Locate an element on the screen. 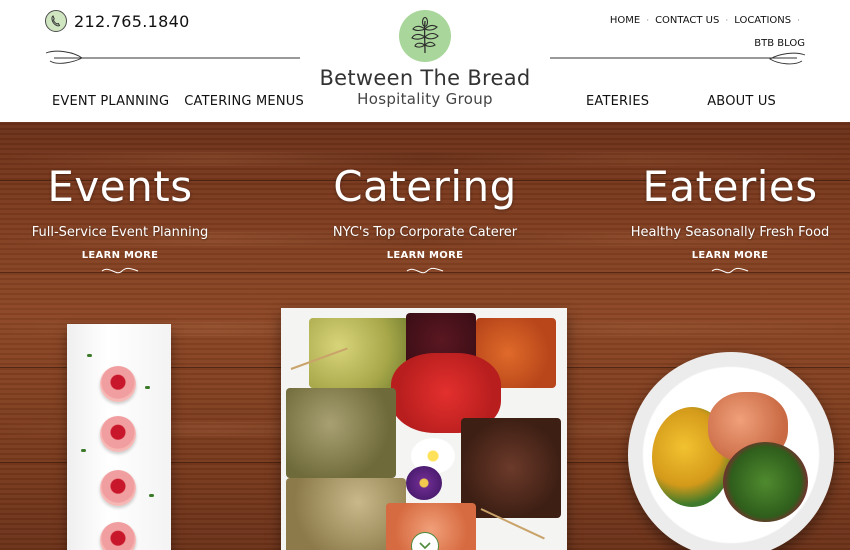 The width and height of the screenshot is (850, 550). brand-logo: Between The Bread Hospitality Group is located at coordinates (425, 59).